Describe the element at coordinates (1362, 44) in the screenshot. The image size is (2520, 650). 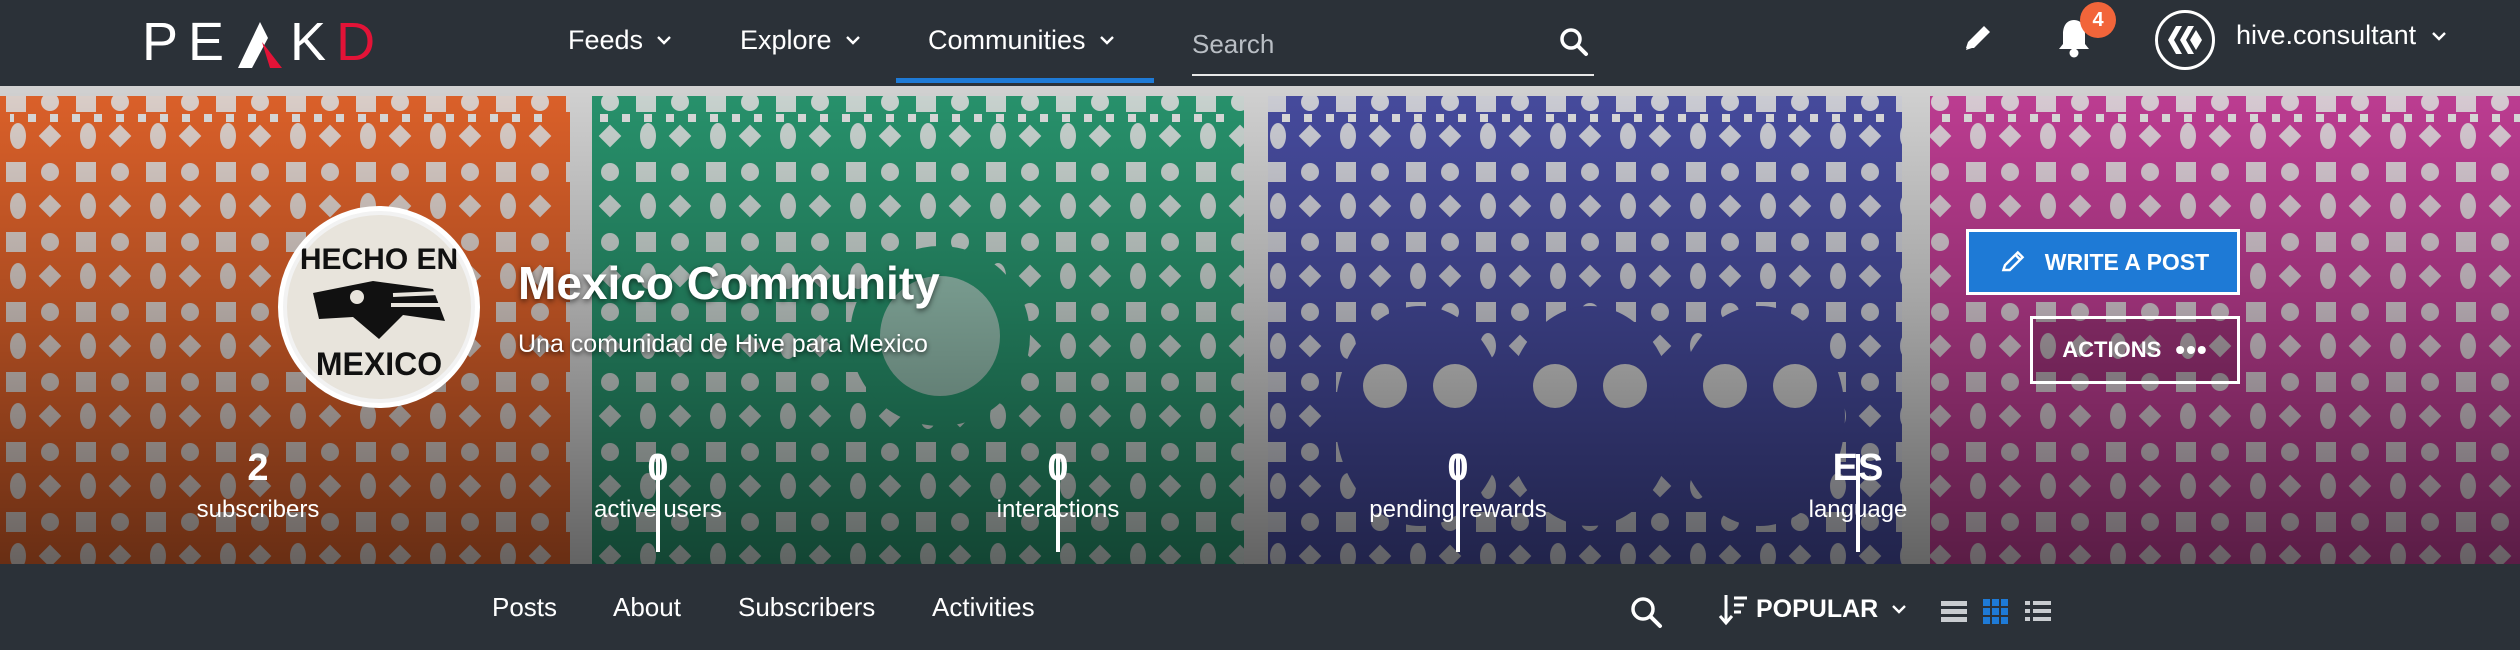
I see `search-input` at that location.